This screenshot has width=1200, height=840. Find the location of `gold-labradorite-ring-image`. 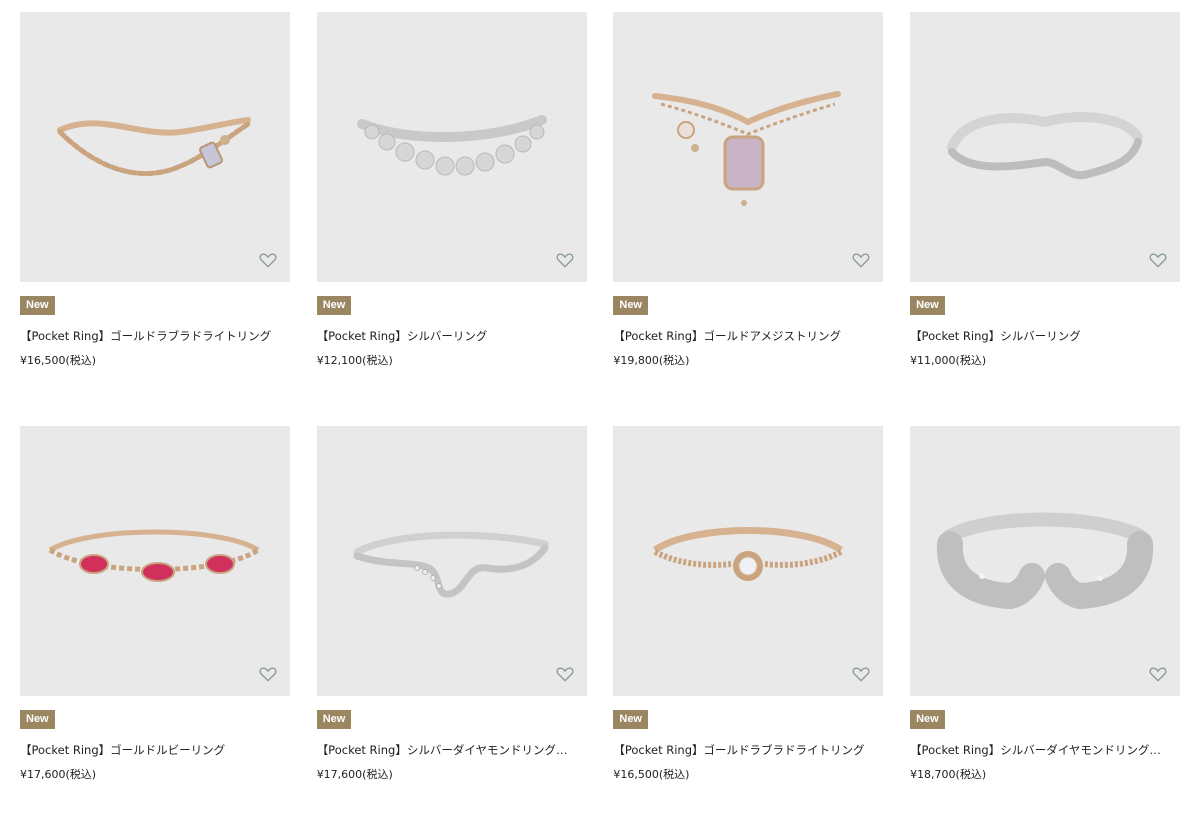

gold-labradorite-ring-image is located at coordinates (748, 554).